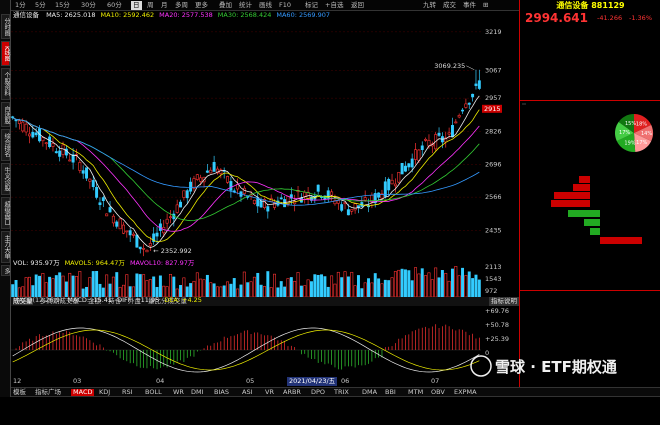 The image size is (660, 425). Describe the element at coordinates (197, 392) in the screenshot. I see `indicator-tab: DMI` at that location.